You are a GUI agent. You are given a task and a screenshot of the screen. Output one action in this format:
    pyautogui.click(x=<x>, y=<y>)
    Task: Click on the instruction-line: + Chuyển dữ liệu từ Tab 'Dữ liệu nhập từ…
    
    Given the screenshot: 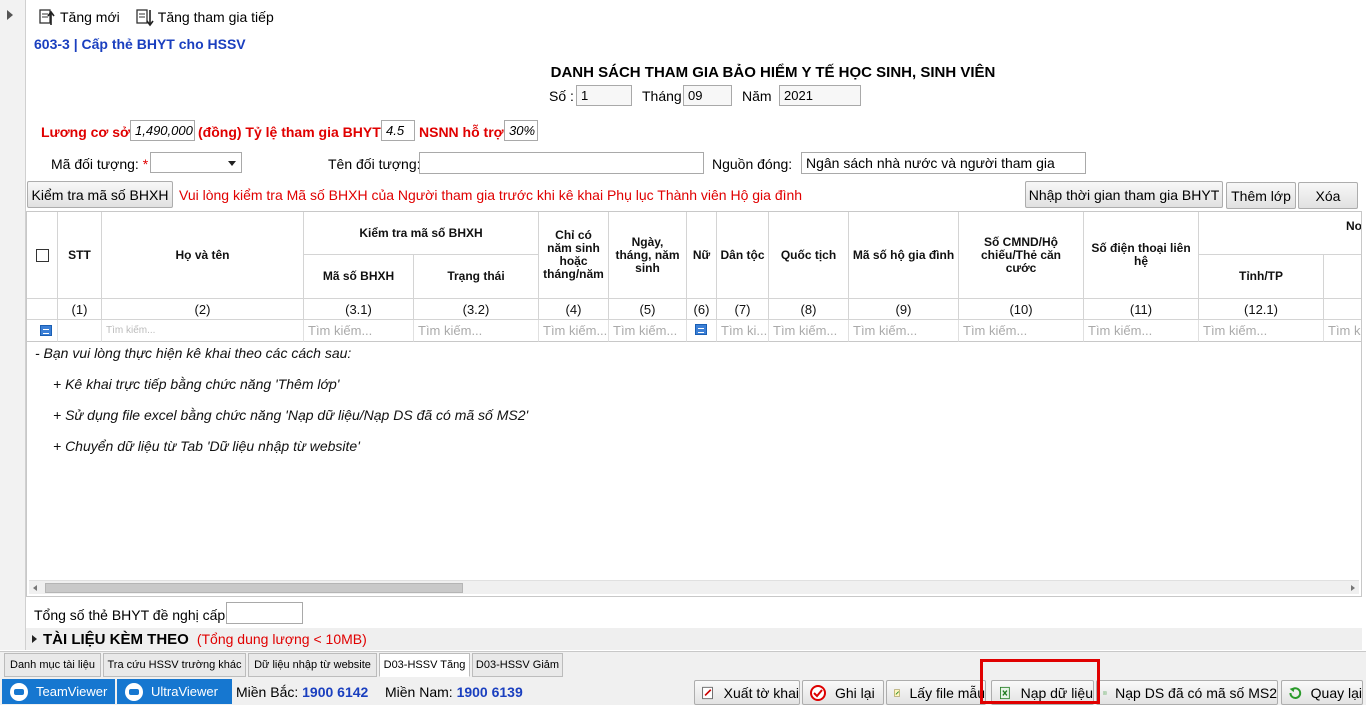 What is the action you would take?
    pyautogui.click(x=206, y=446)
    